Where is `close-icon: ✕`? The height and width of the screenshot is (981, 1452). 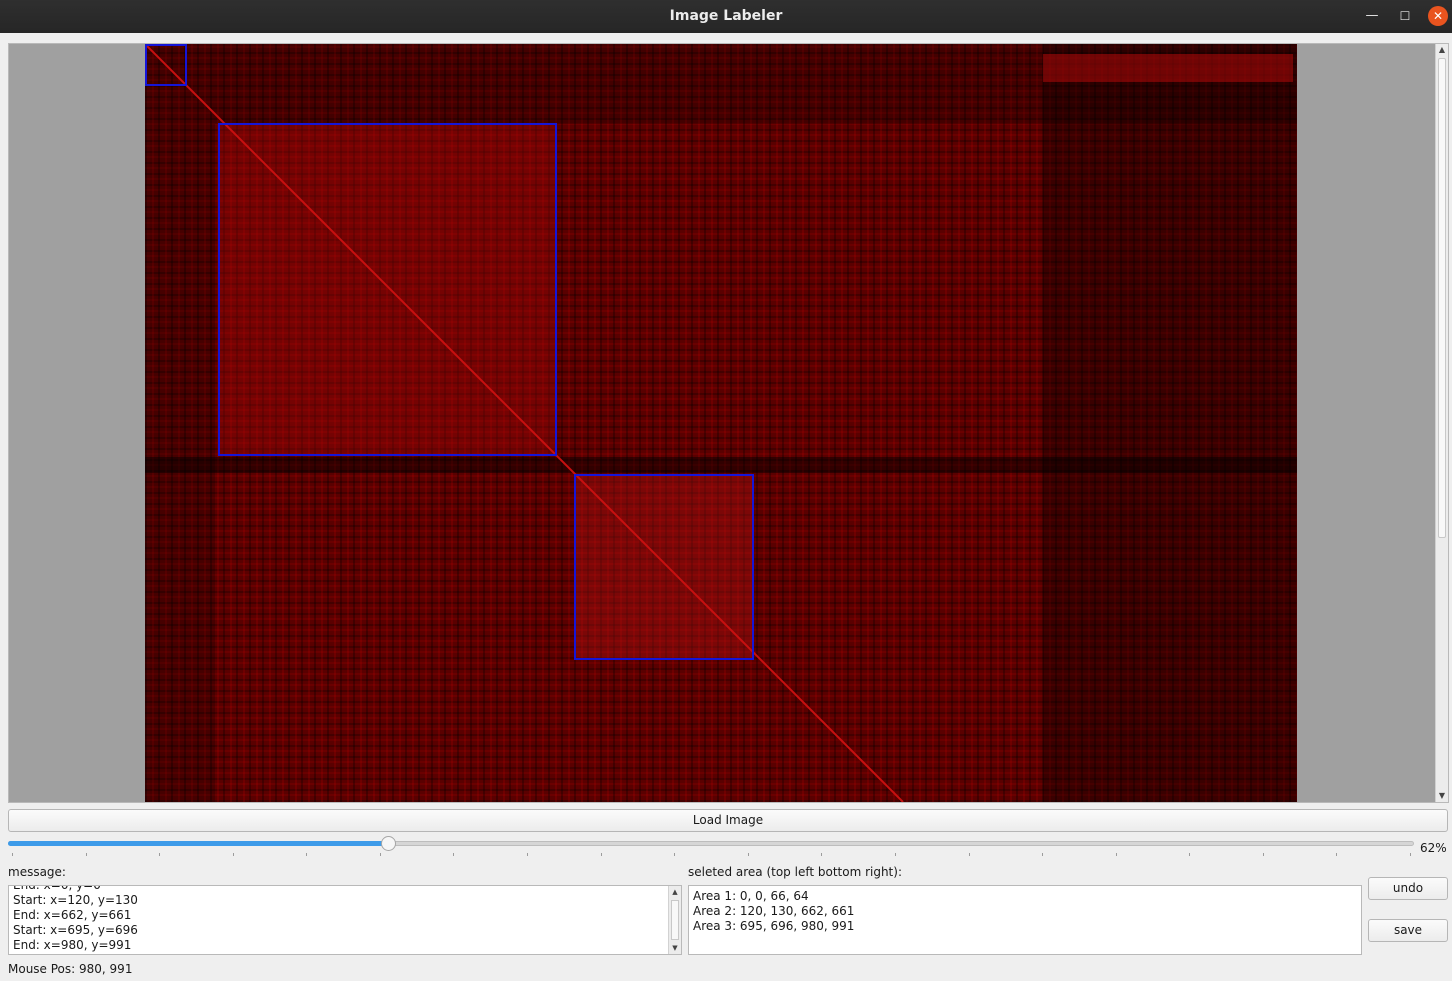
close-icon: ✕ is located at coordinates (1438, 16).